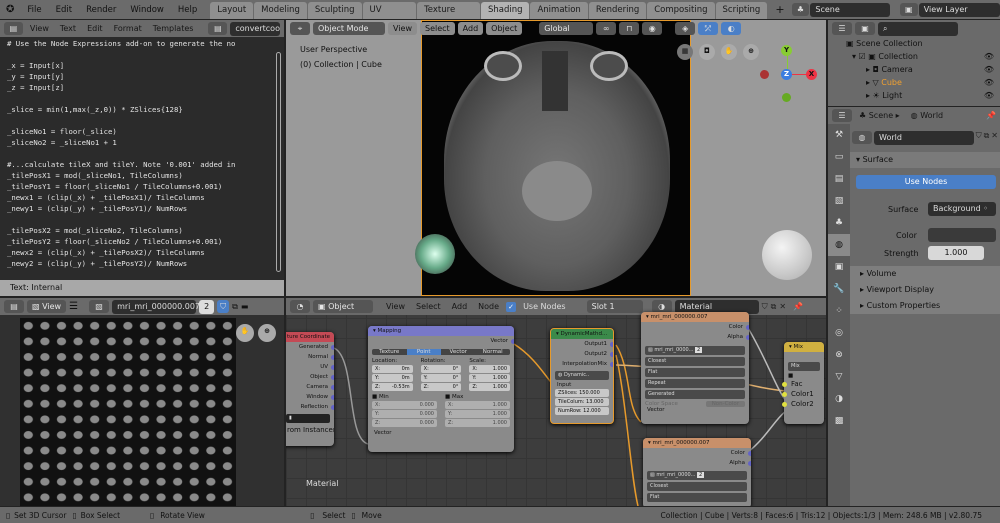 Image resolution: width=1000 pixels, height=523 pixels. I want to click on menu-edit: Edit, so click(64, 10).